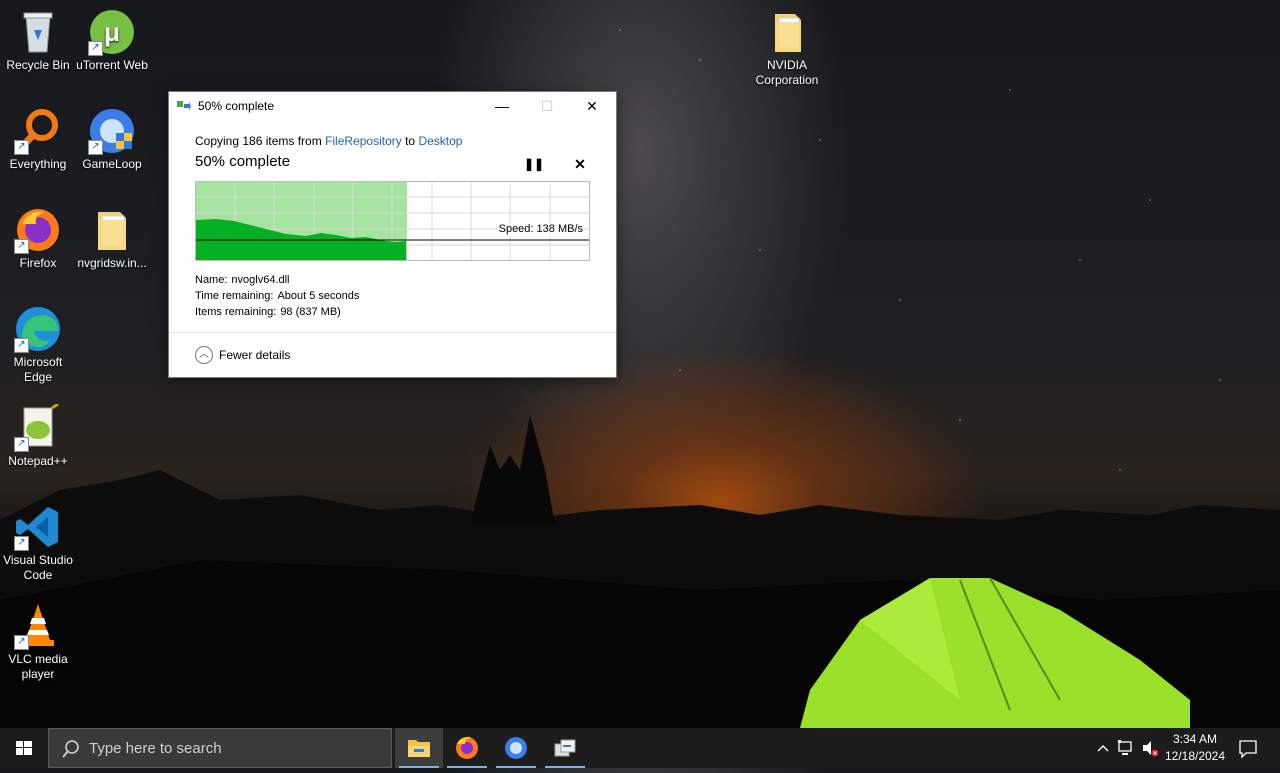  I want to click on network-icon, so click(1125, 747).